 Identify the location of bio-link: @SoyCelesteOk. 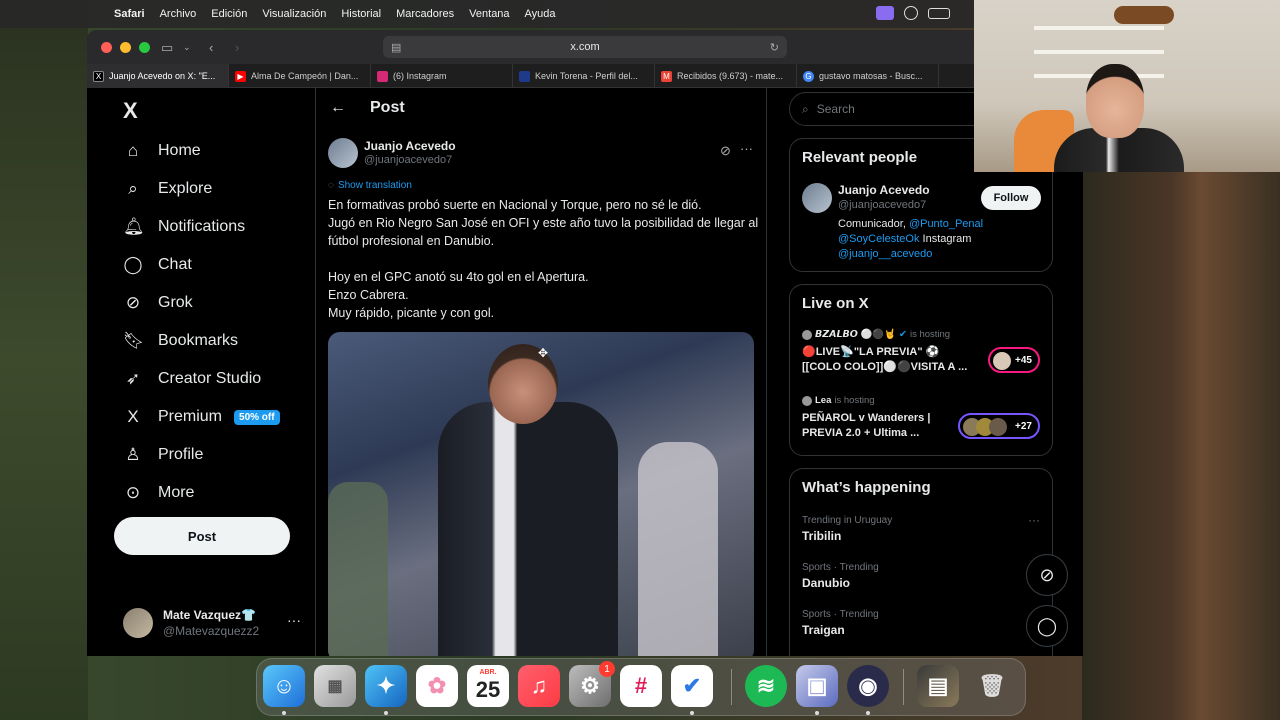
(878, 239).